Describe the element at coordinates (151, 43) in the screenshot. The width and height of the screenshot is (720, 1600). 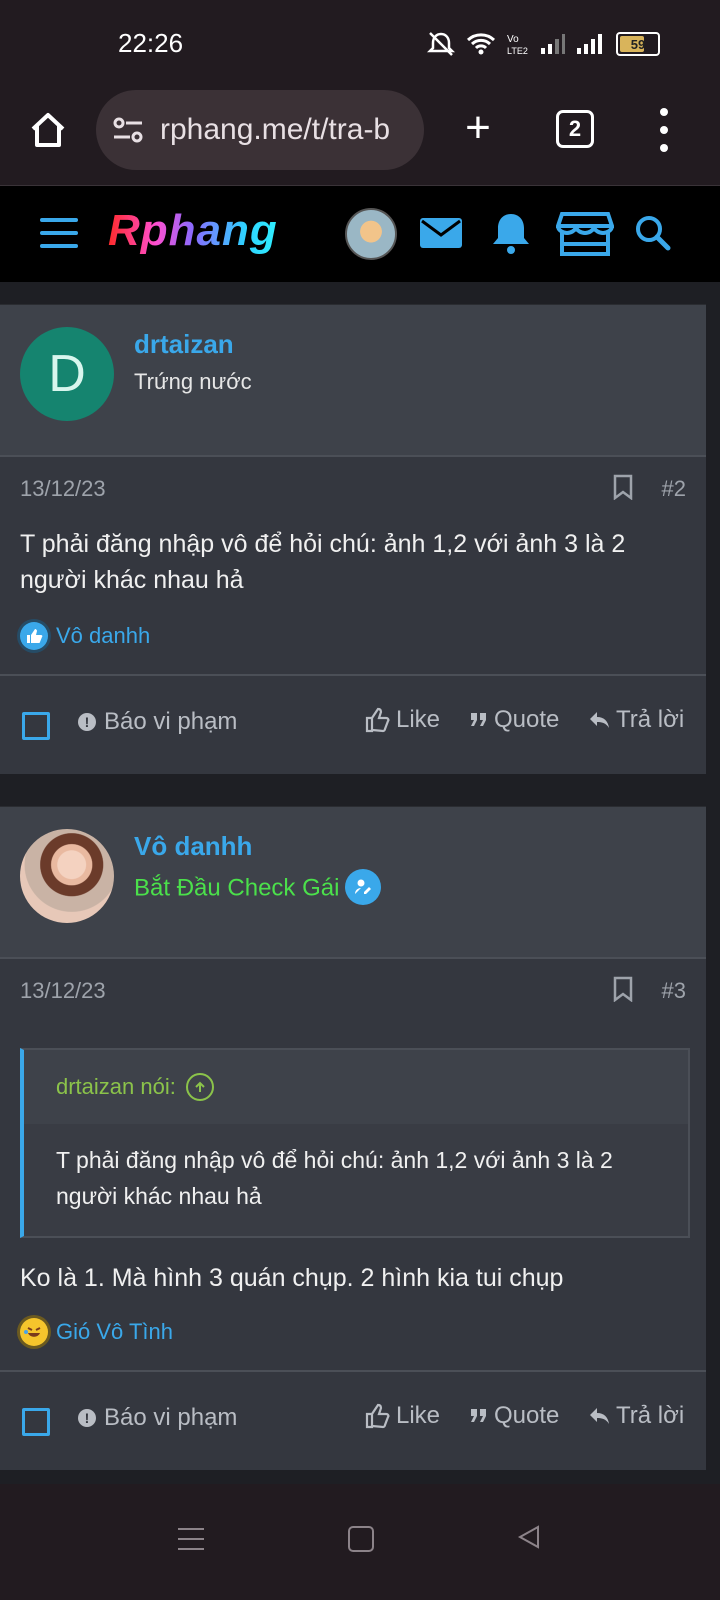
I see `status-time: 22:26` at that location.